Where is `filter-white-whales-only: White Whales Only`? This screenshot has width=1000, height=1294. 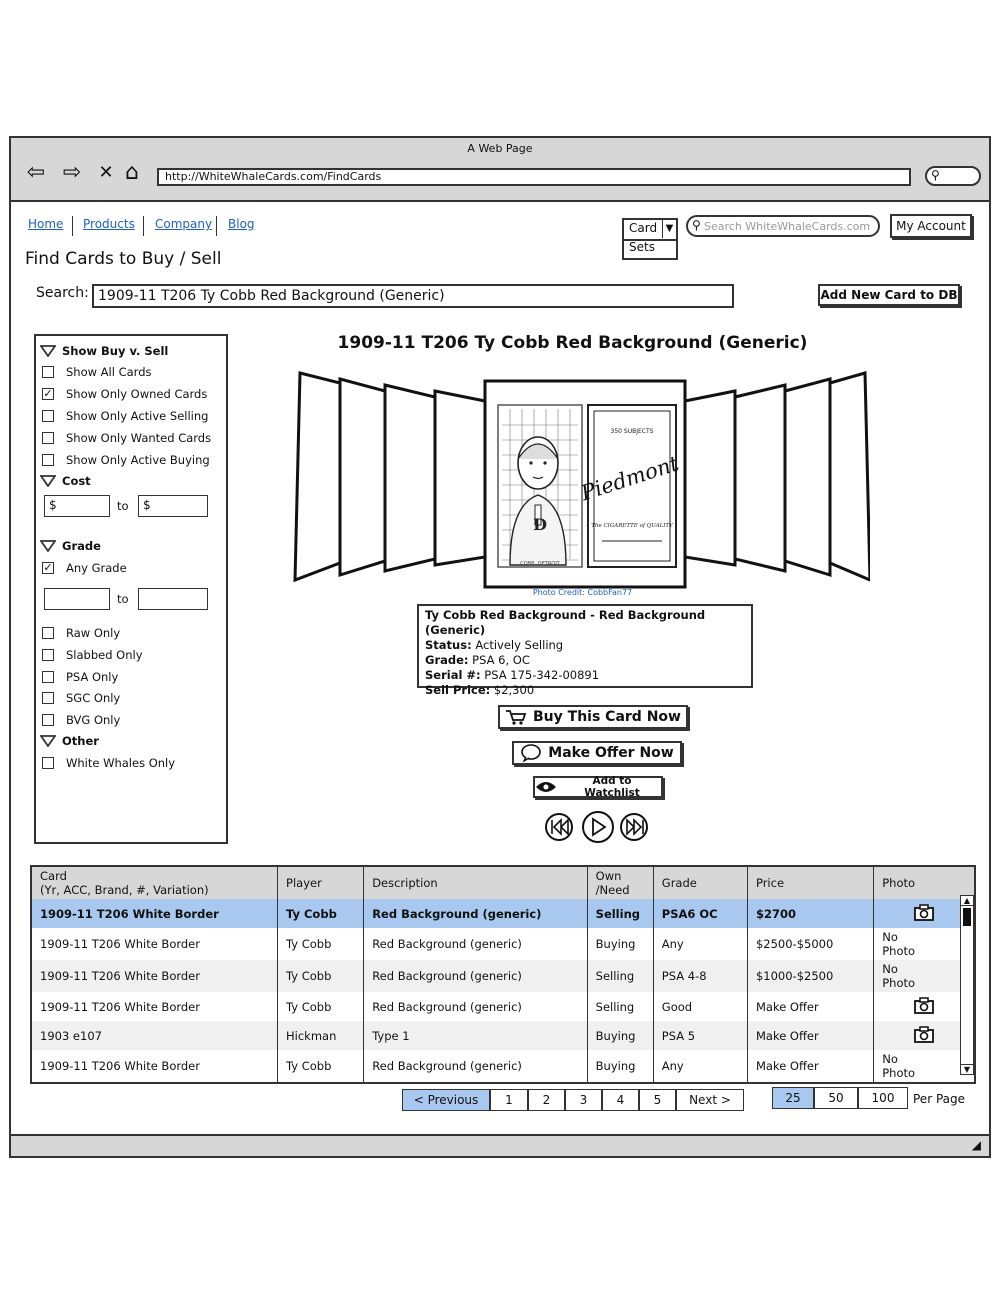
filter-white-whales-only: White Whales Only is located at coordinates (105, 763).